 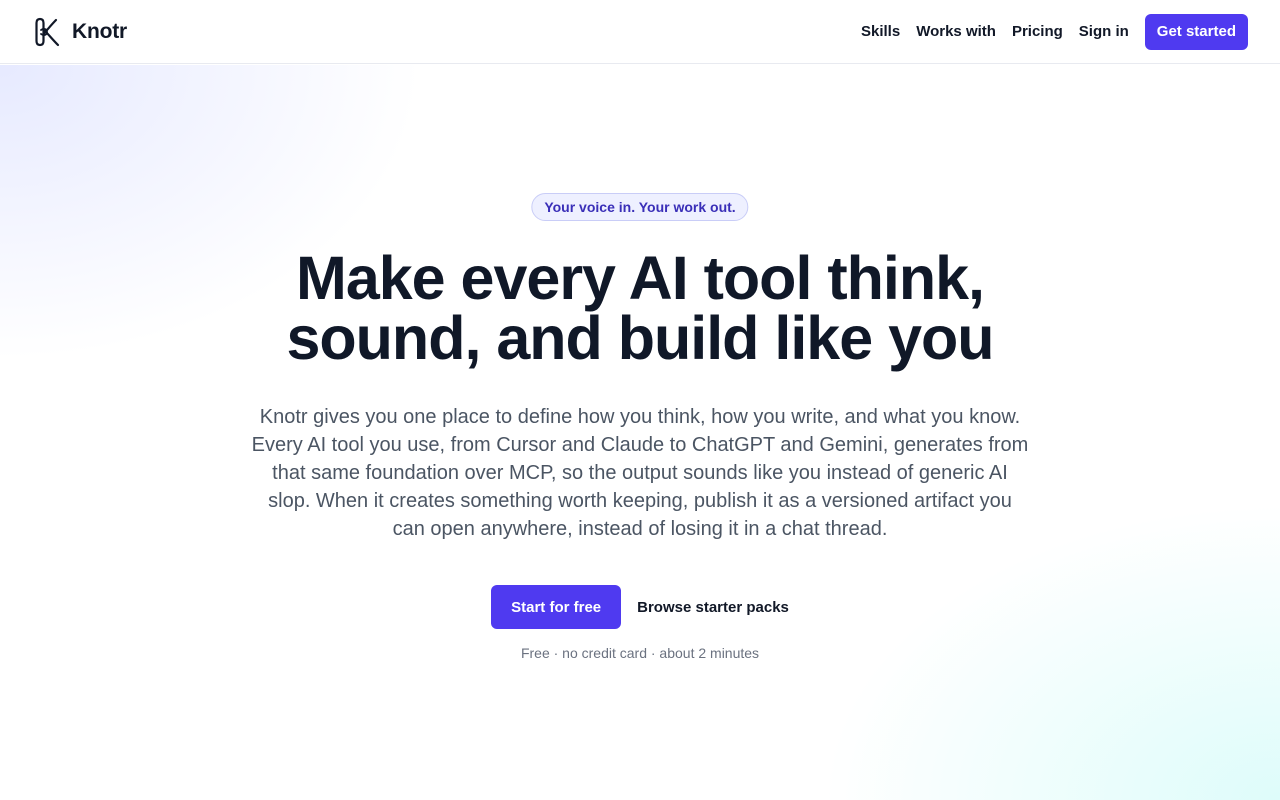 I want to click on start-for-free-button: Start for free, so click(x=556, y=607).